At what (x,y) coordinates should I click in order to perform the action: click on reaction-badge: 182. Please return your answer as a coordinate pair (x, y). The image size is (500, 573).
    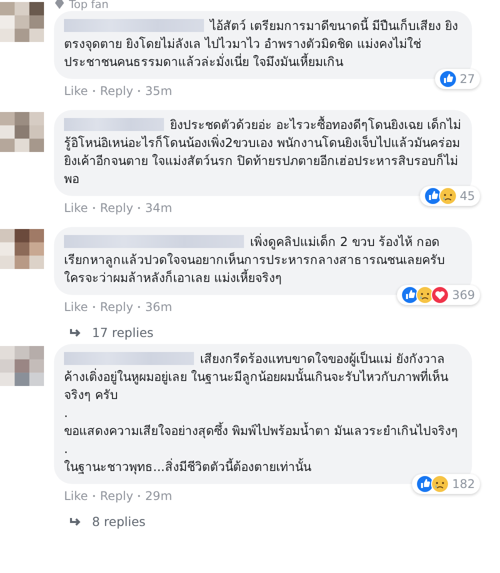
    Looking at the image, I should click on (446, 484).